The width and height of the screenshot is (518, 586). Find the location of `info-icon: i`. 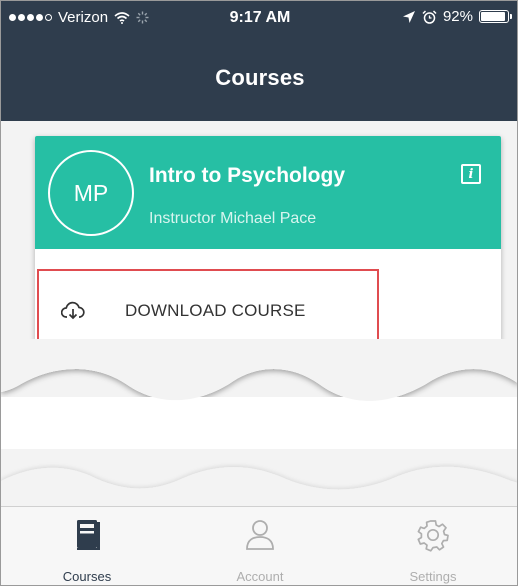

info-icon: i is located at coordinates (471, 174).